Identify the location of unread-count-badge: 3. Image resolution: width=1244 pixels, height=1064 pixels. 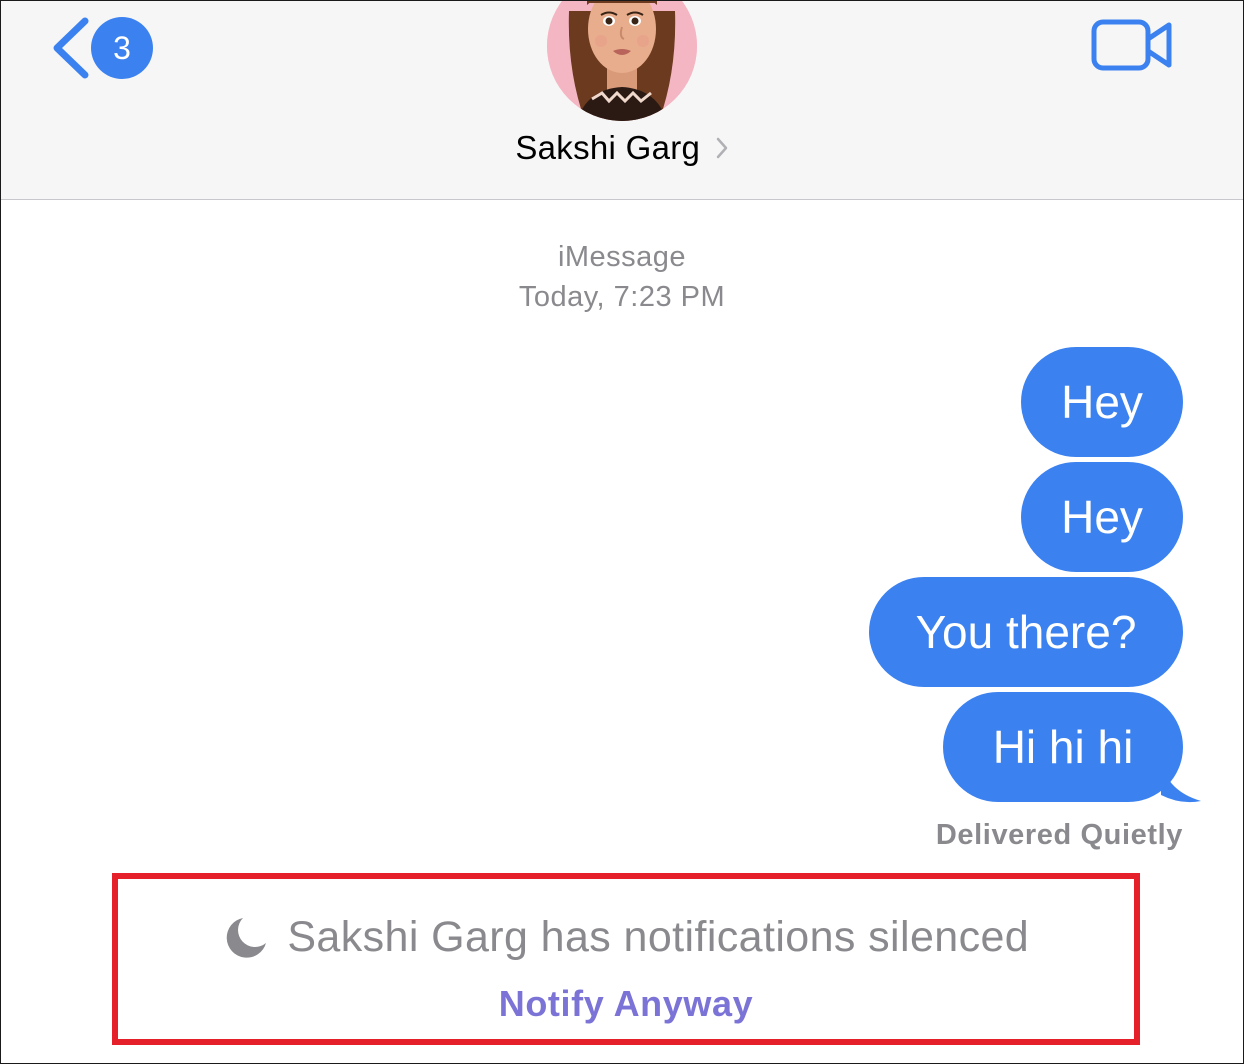
(122, 48).